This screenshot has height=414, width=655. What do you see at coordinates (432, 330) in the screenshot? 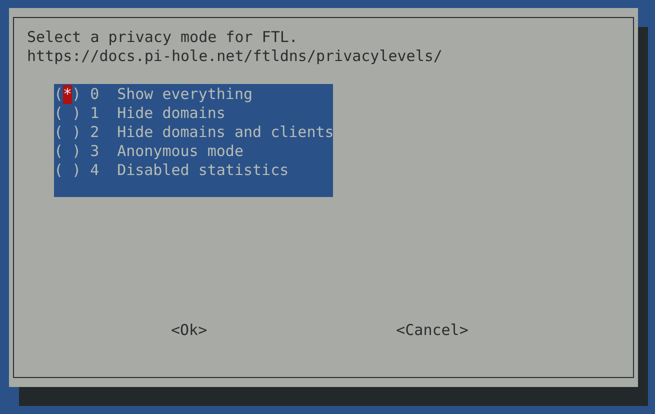
I see `cancel-button: <Cancel>` at bounding box center [432, 330].